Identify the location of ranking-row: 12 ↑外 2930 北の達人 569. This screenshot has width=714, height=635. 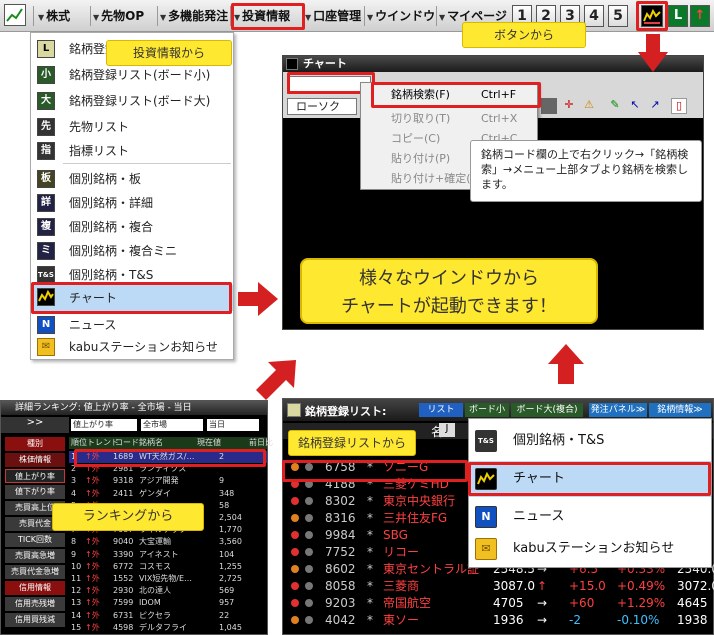
(168, 591).